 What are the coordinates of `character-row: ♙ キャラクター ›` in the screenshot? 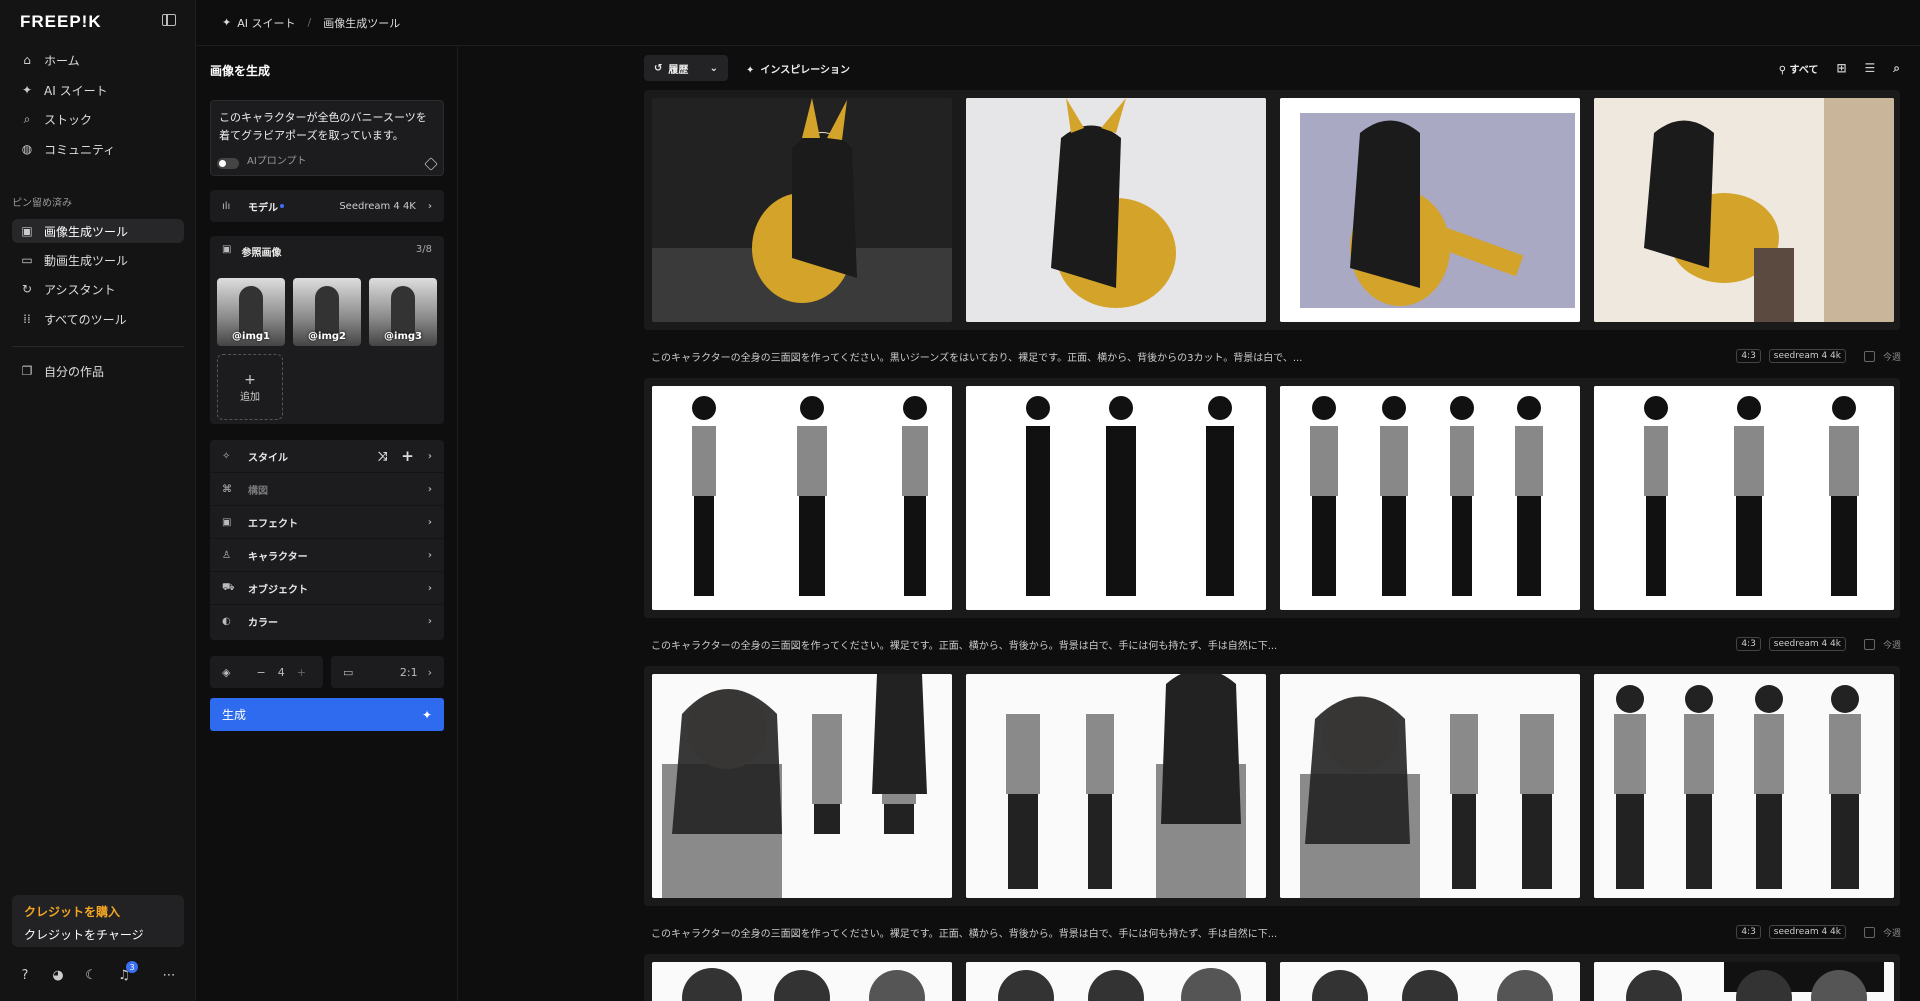 It's located at (327, 555).